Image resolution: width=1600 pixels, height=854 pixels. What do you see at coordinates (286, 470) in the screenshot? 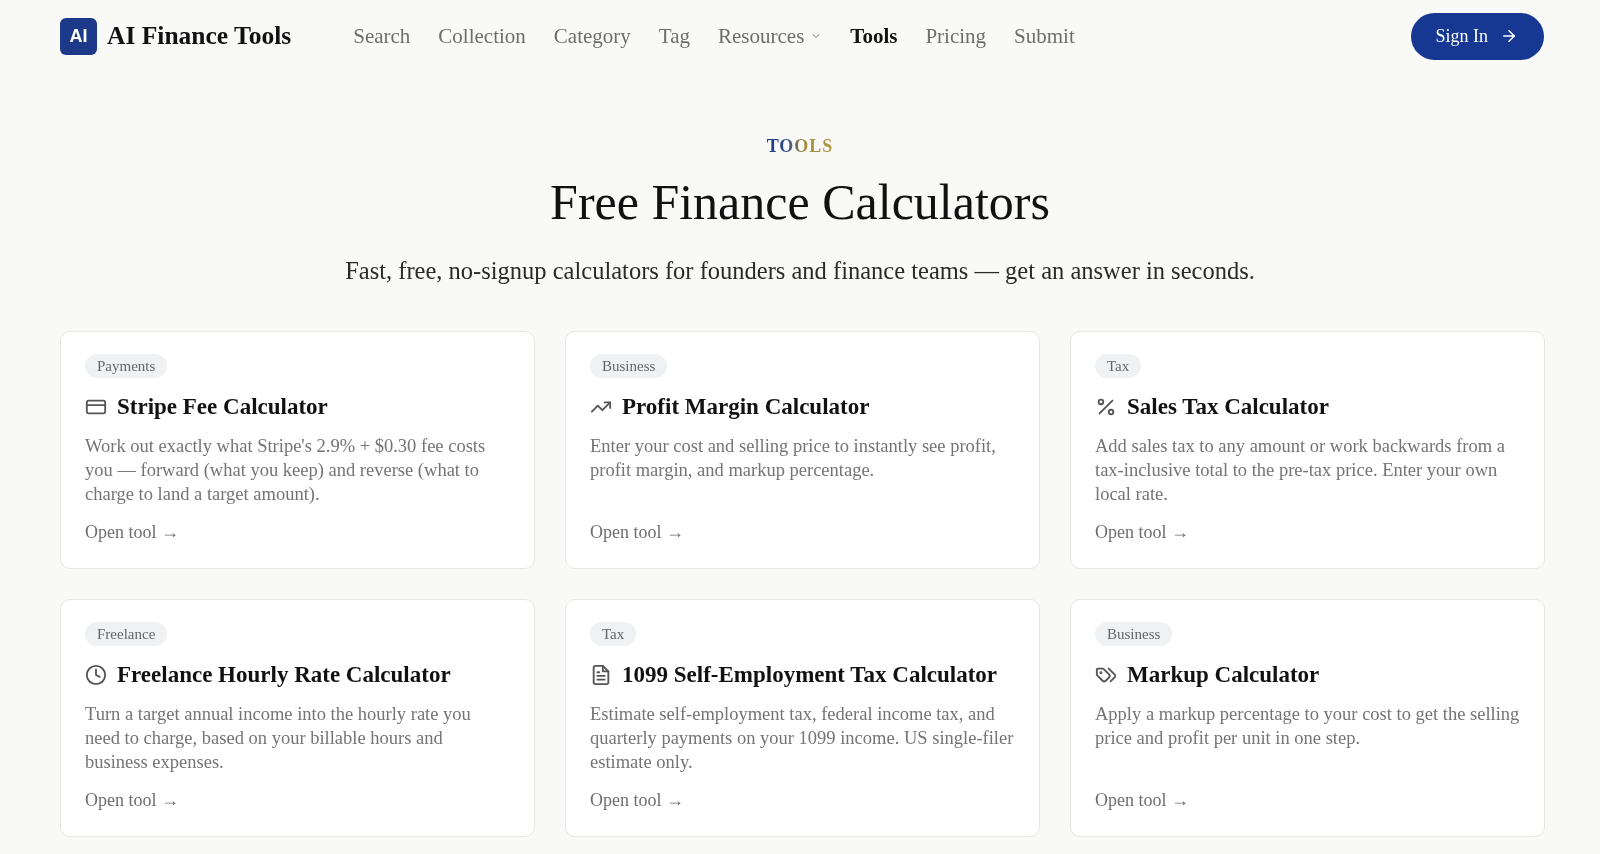
I see `card-description: Work out exactly what Stripe's 2.9% + $0.30 fee costs you — forward (what you keep) and reverse (what to charge to land a target amount).` at bounding box center [286, 470].